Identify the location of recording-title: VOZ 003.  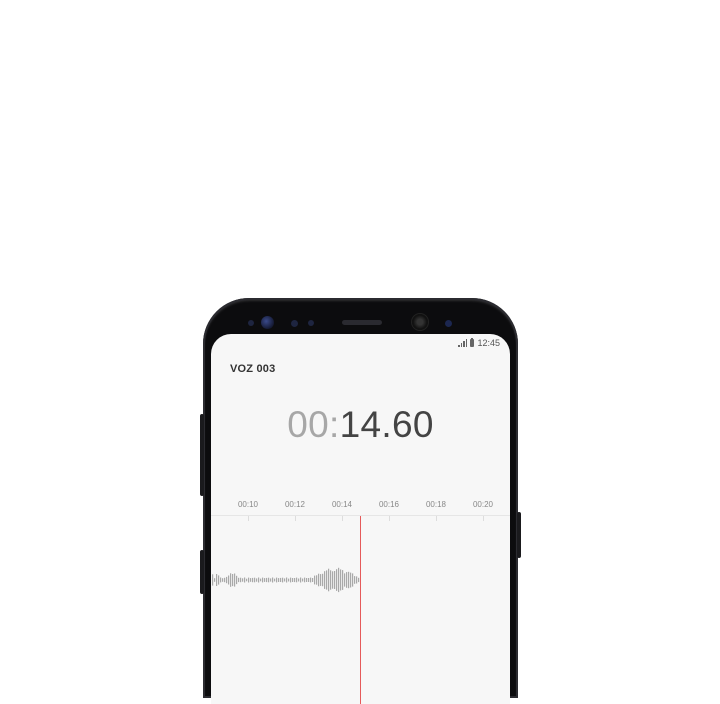
(253, 369).